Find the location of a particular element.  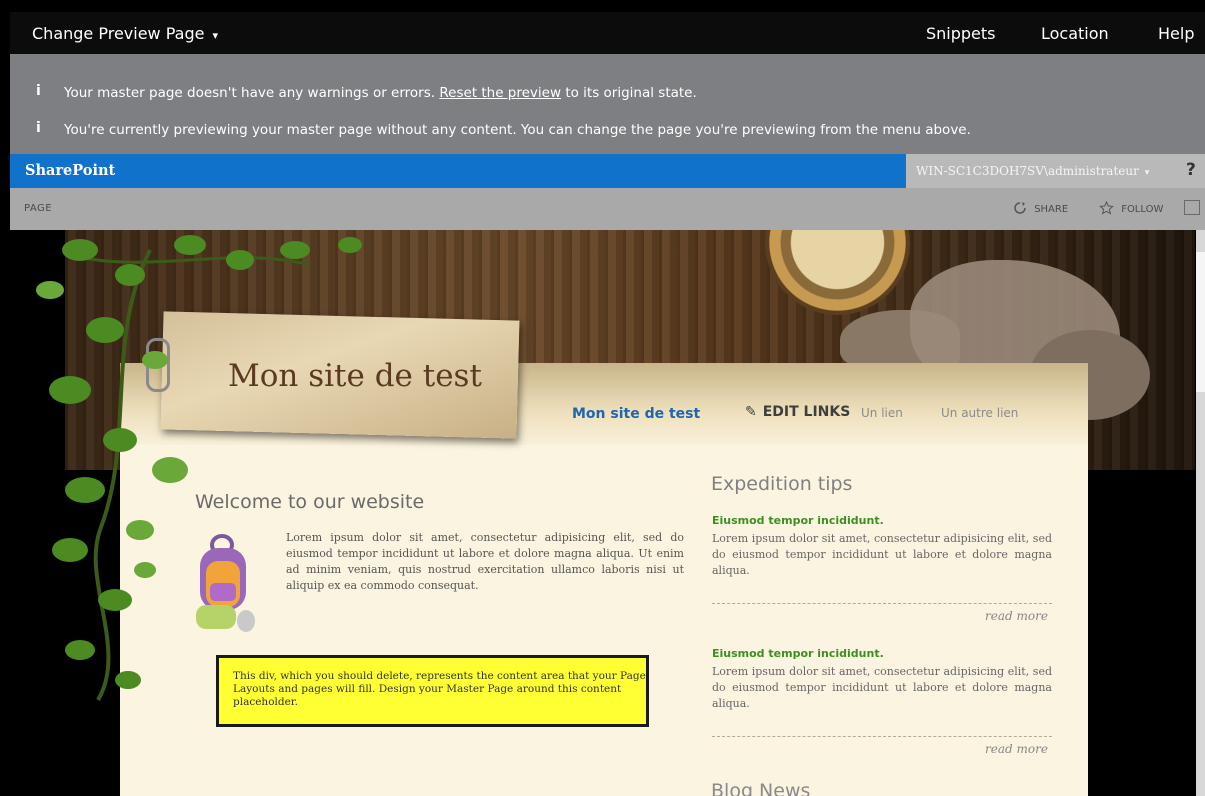

sharepoint-brand-link: SharePoint is located at coordinates (70, 170).